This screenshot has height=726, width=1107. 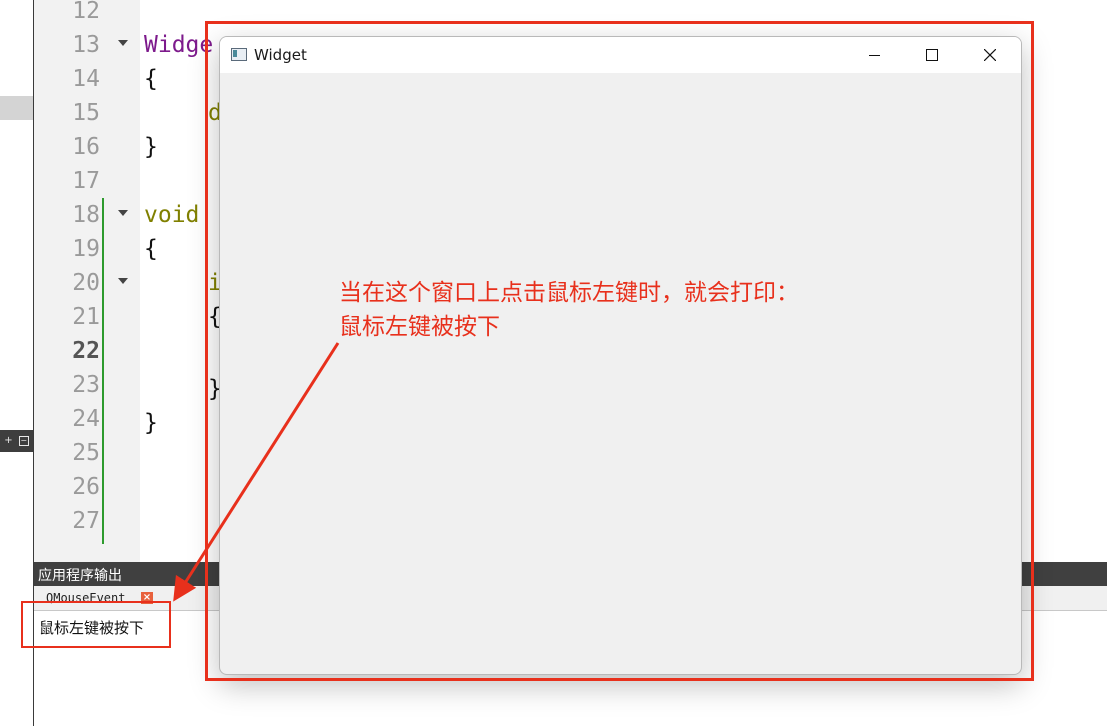 I want to click on code-line-18: void, so click(x=172, y=215).